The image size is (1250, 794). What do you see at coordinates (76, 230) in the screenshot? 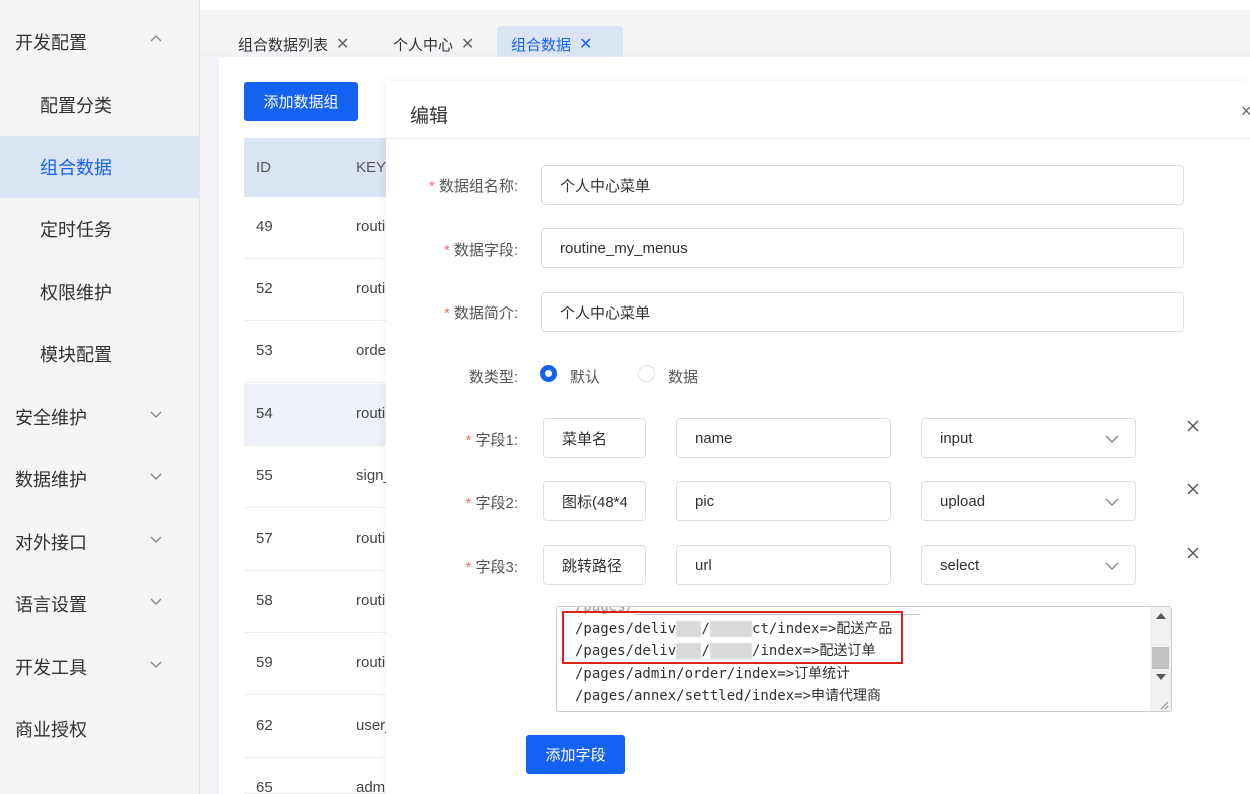
I see `sidebar-item-label: 定时任务` at bounding box center [76, 230].